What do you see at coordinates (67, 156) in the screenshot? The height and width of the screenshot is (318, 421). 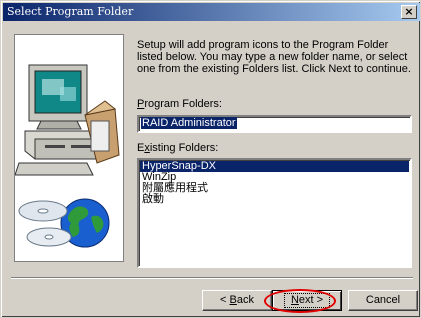 I see `computer-globe-cd-icon` at bounding box center [67, 156].